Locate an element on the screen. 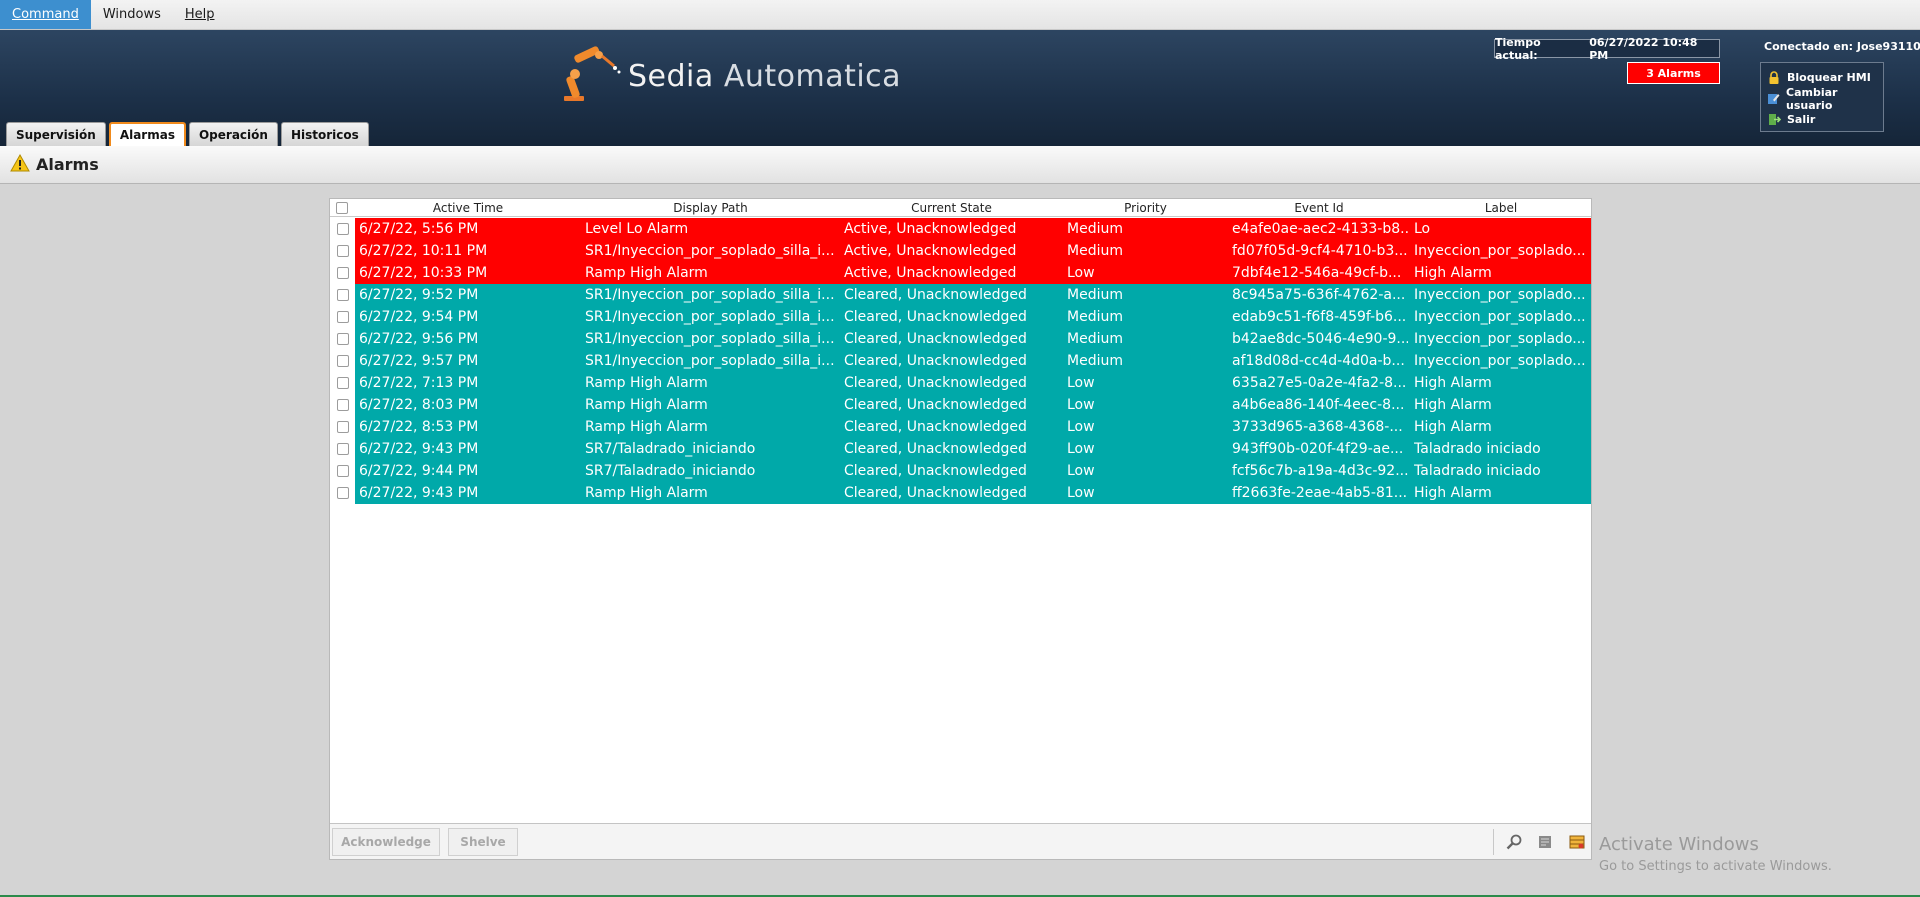 The height and width of the screenshot is (897, 1920). cell-active-time: 6/27/22, 10:11 PM is located at coordinates (423, 251).